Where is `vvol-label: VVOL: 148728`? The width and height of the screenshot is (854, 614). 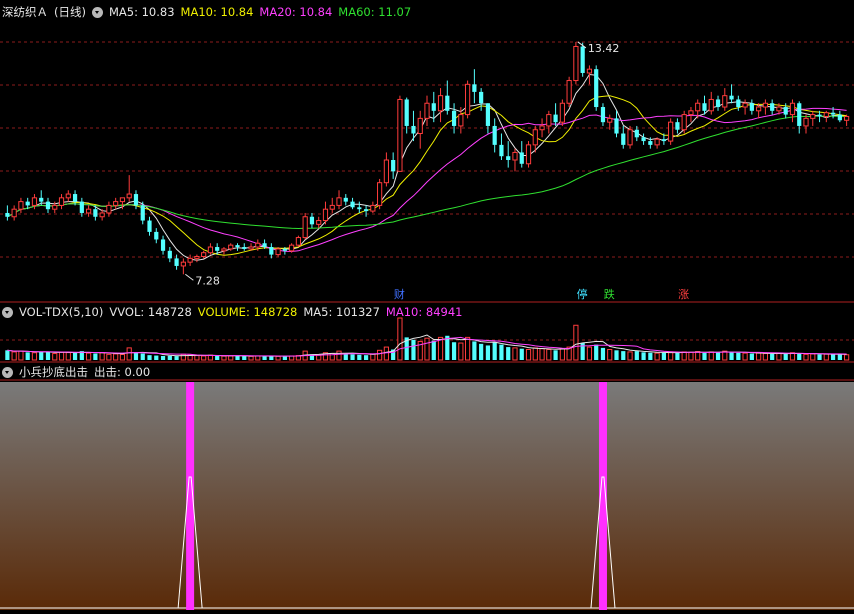
vvol-label: VVOL: 148728 is located at coordinates (150, 312).